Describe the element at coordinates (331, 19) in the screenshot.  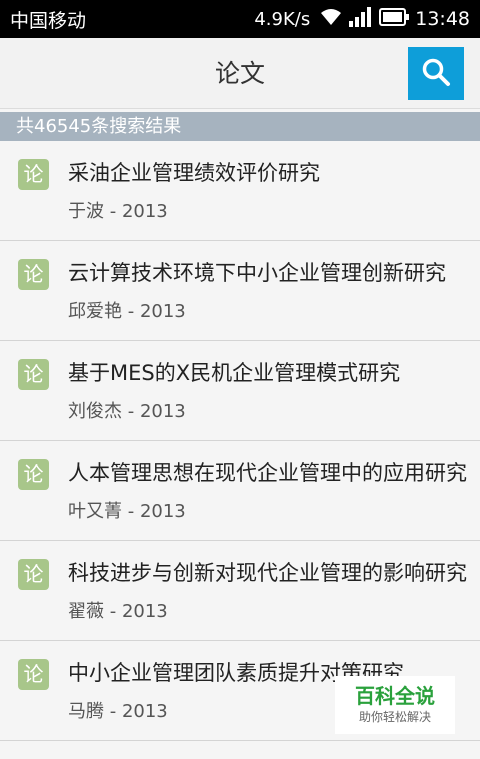
I see `wifi-icon` at that location.